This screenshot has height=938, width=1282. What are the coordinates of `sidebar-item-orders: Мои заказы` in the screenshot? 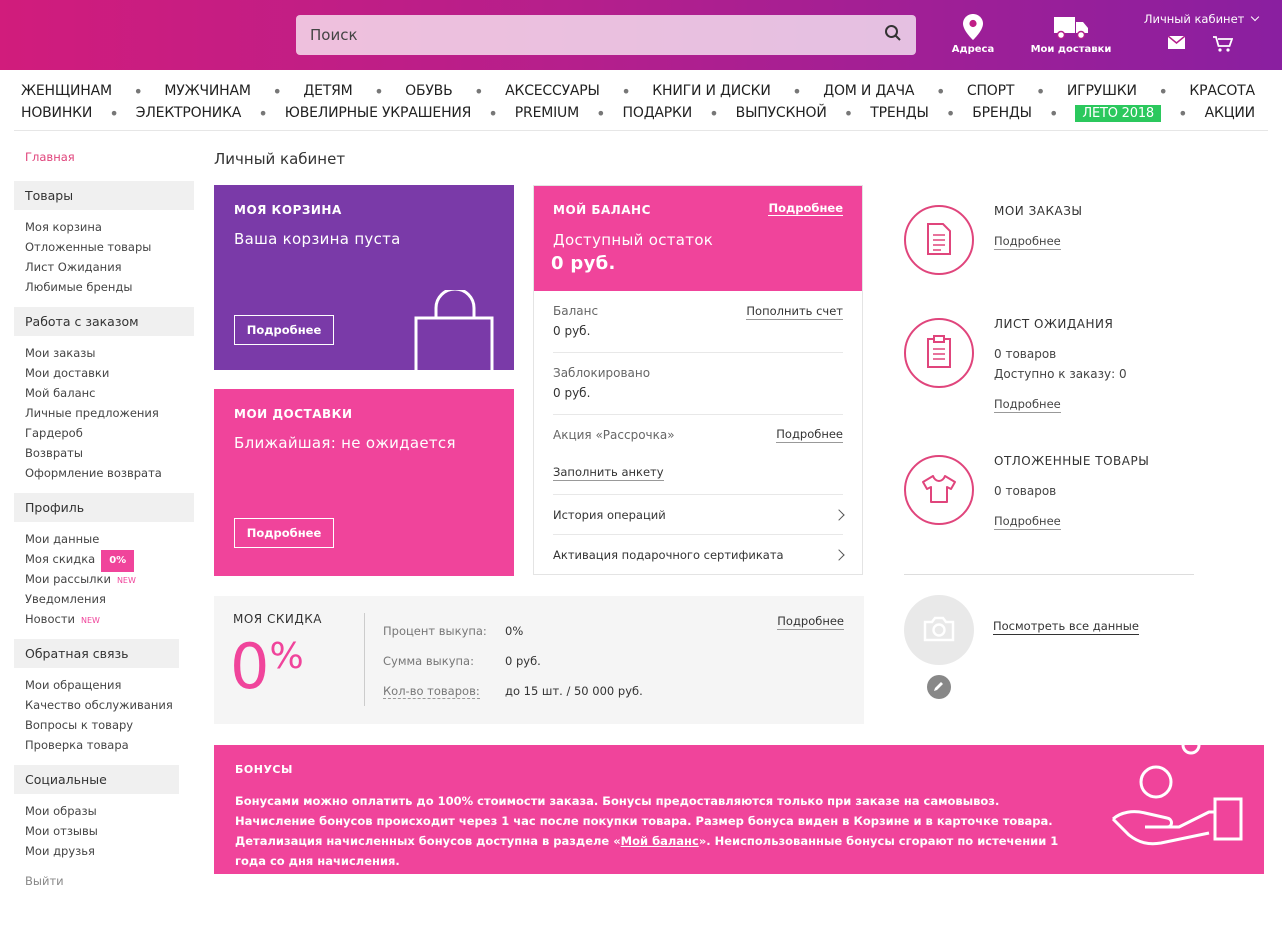 It's located at (104, 353).